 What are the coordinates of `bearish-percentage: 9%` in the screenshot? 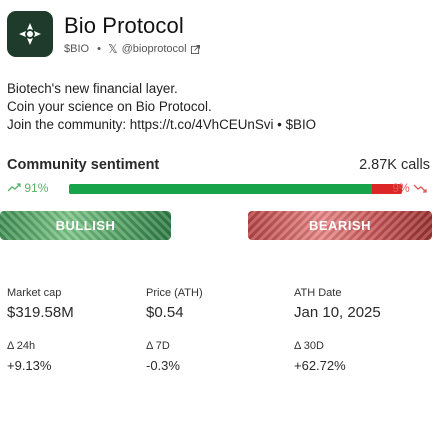 It's located at (409, 188).